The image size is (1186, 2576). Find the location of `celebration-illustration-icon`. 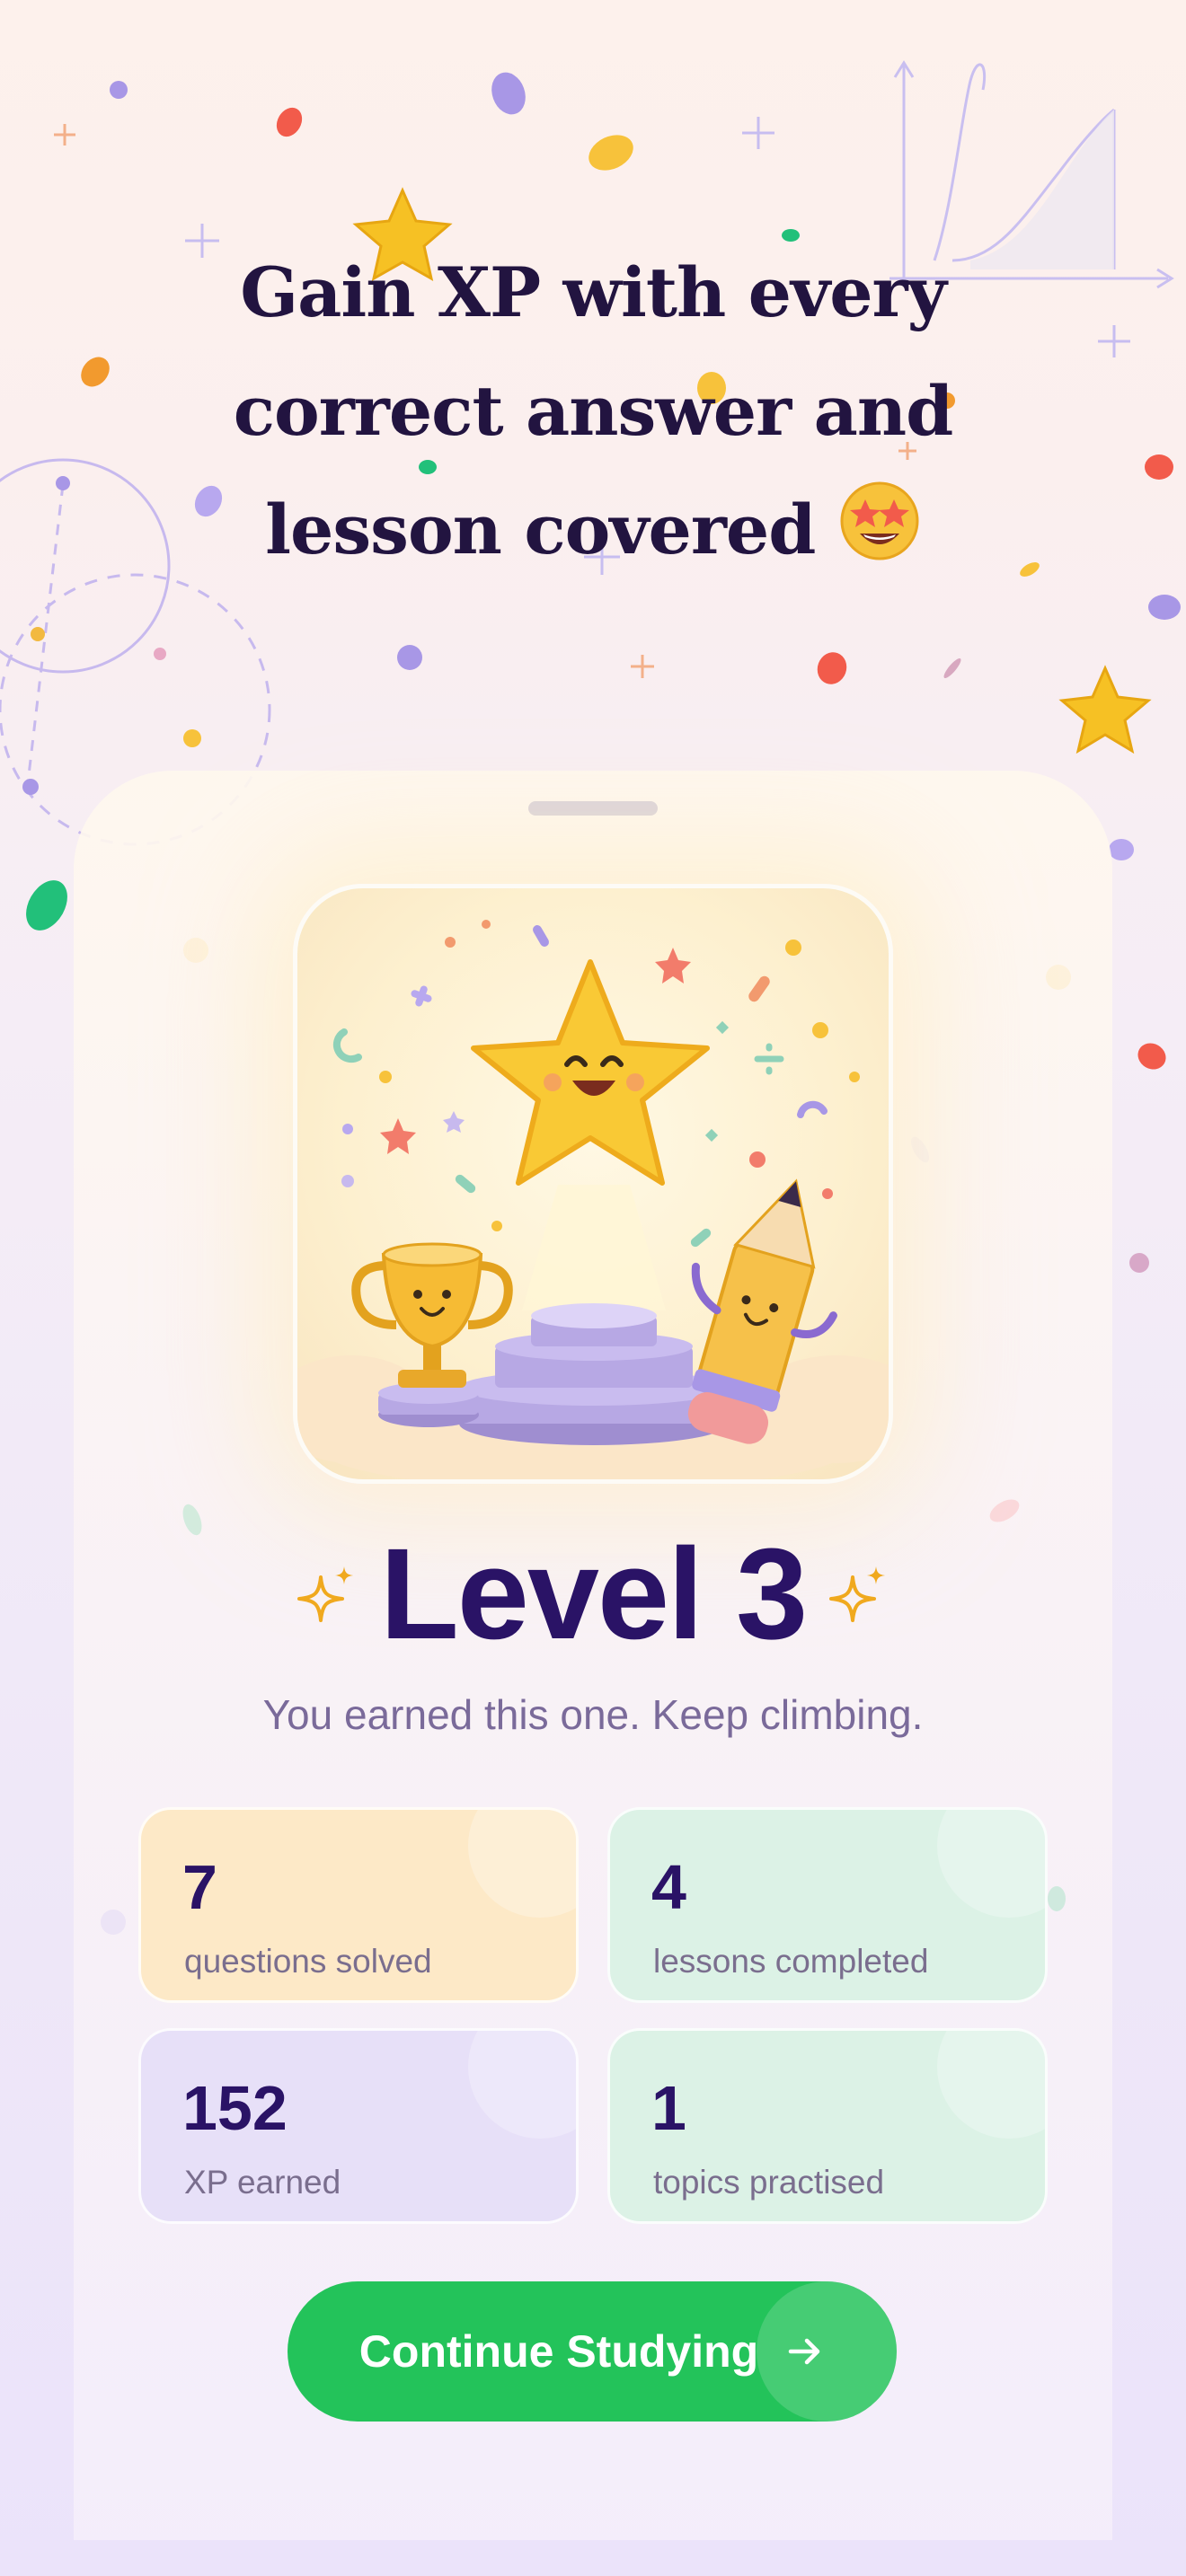

celebration-illustration-icon is located at coordinates (593, 1184).